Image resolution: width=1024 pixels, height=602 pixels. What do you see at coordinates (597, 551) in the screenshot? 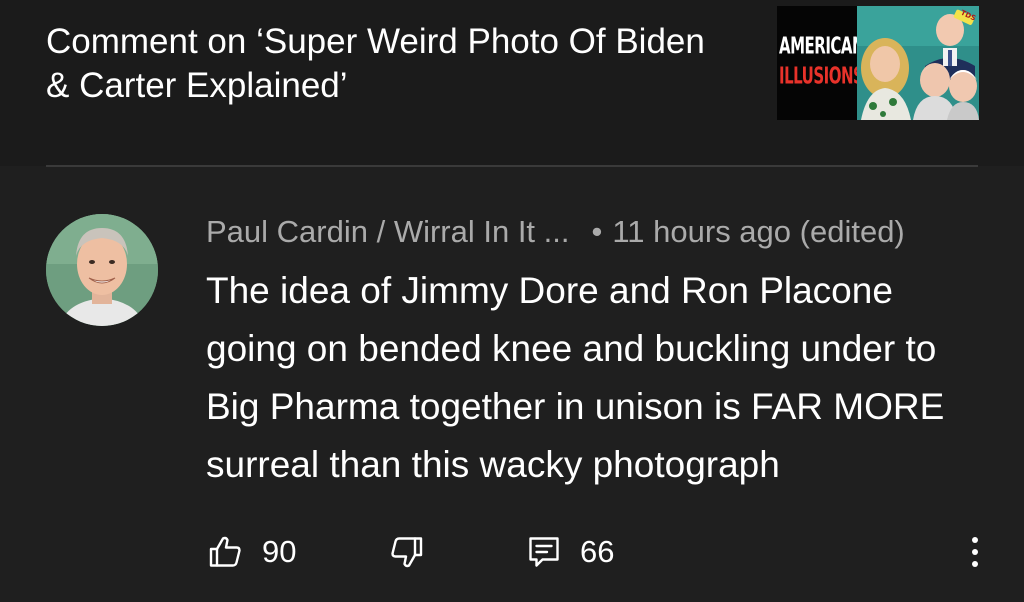
I see `reply-count: 66` at bounding box center [597, 551].